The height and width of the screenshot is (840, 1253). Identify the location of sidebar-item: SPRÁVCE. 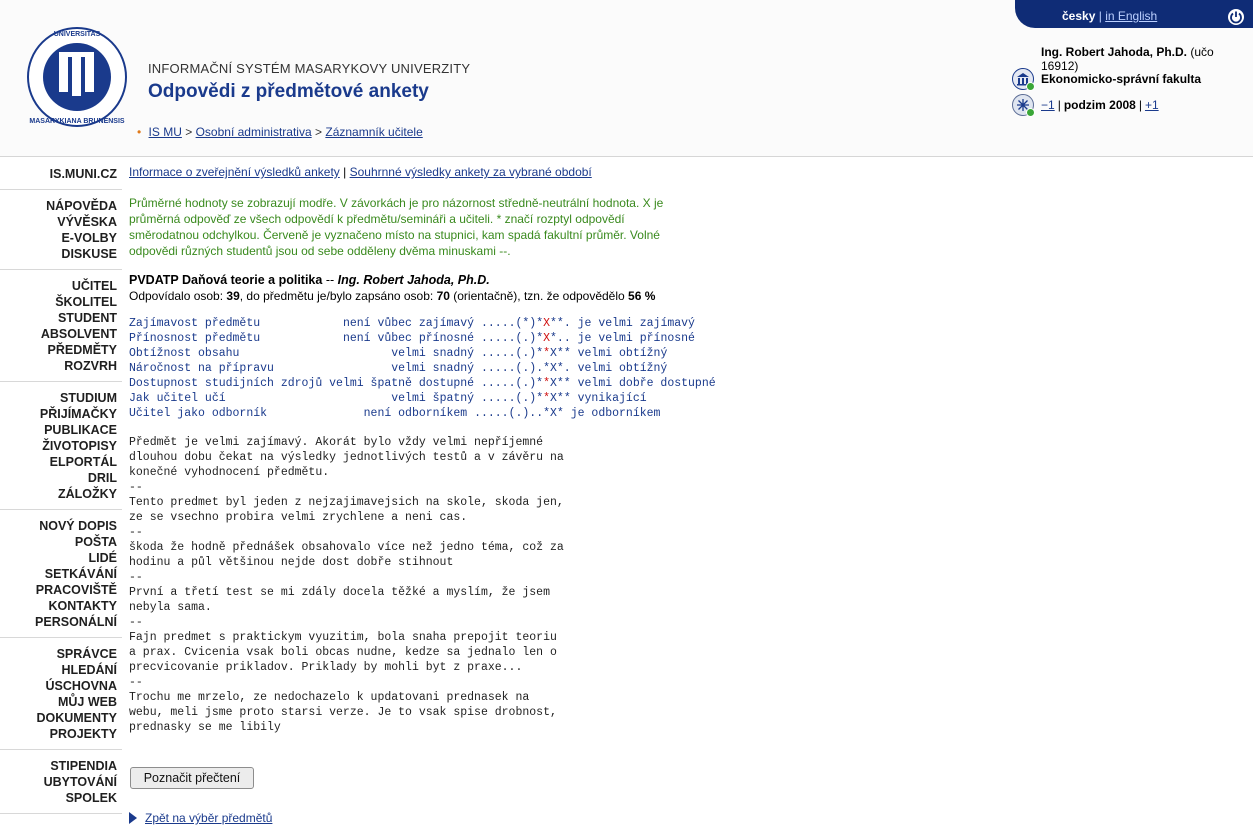
(58, 654).